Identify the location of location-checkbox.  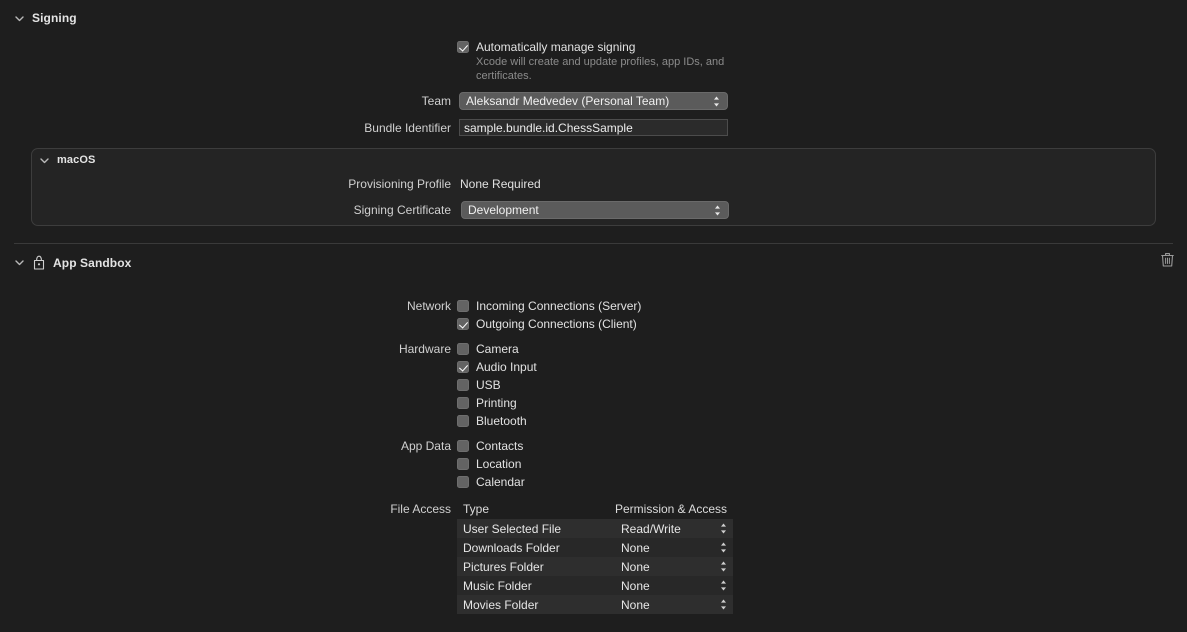
(463, 464).